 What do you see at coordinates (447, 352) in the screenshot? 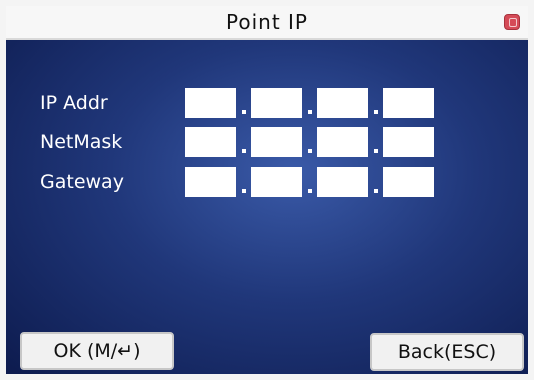
I see `back-button: Back(ESC)` at bounding box center [447, 352].